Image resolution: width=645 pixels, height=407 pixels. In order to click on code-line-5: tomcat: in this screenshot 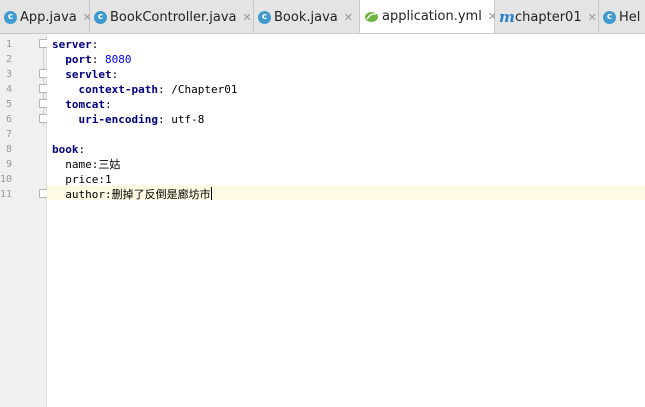, I will do `click(88, 104)`.